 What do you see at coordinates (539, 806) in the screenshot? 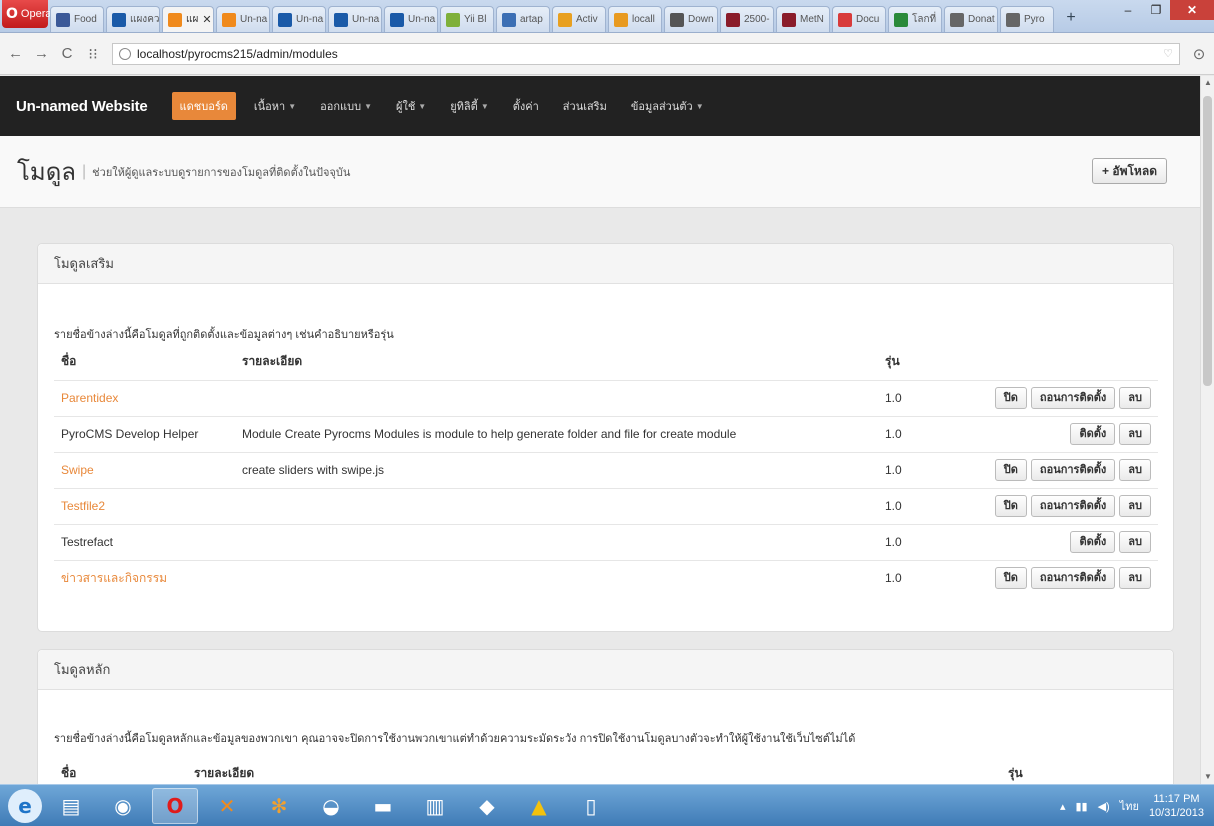
I see `google-drive-icon: ▲` at bounding box center [539, 806].